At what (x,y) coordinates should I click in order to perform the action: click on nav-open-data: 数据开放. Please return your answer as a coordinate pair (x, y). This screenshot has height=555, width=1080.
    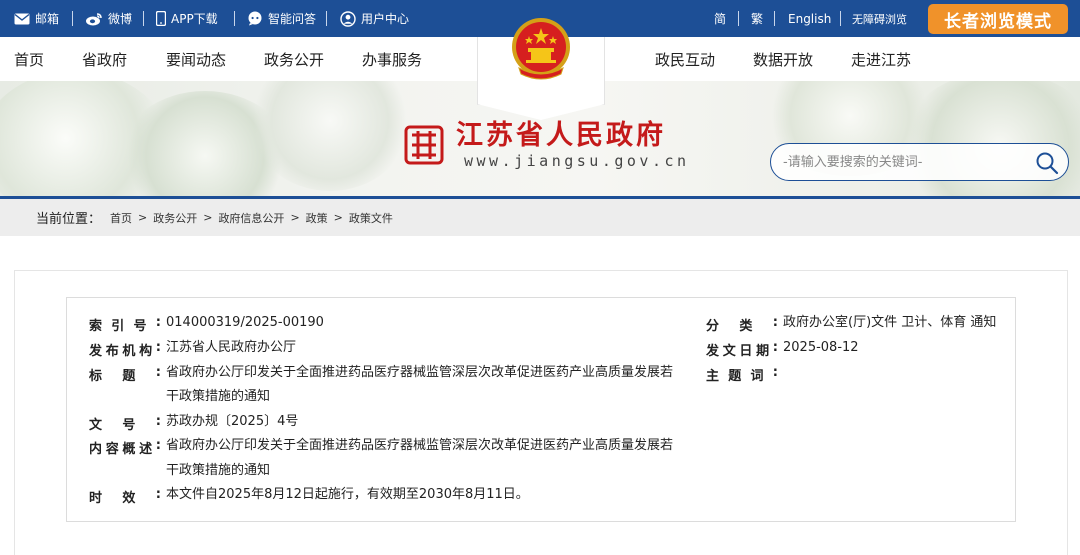
    Looking at the image, I should click on (783, 59).